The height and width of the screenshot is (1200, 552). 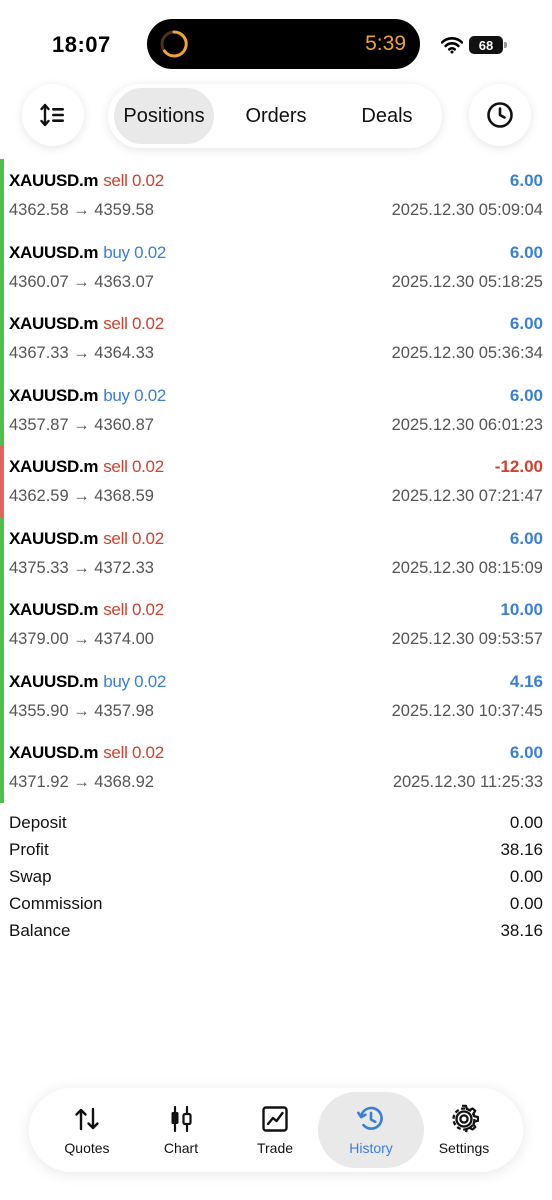 I want to click on sort-icon, so click(x=52, y=115).